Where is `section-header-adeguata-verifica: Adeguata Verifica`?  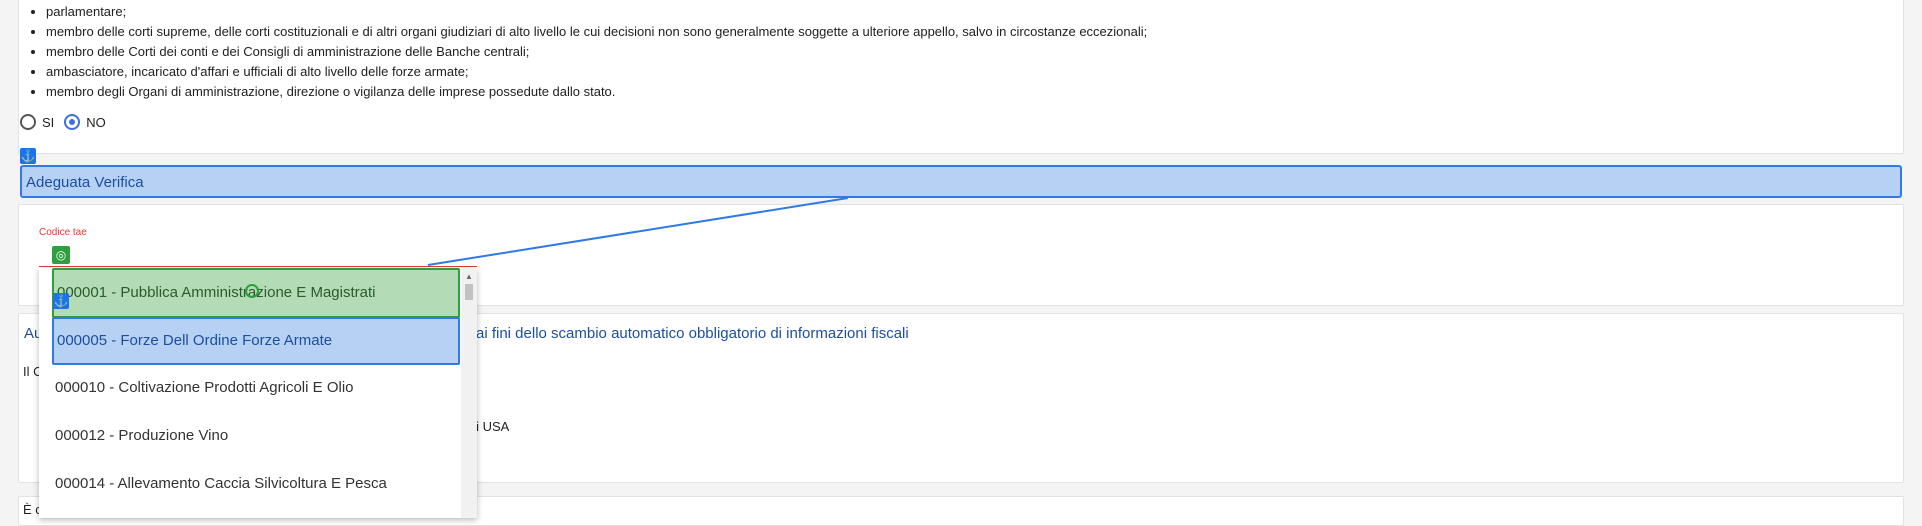 section-header-adeguata-verifica: Adeguata Verifica is located at coordinates (961, 181).